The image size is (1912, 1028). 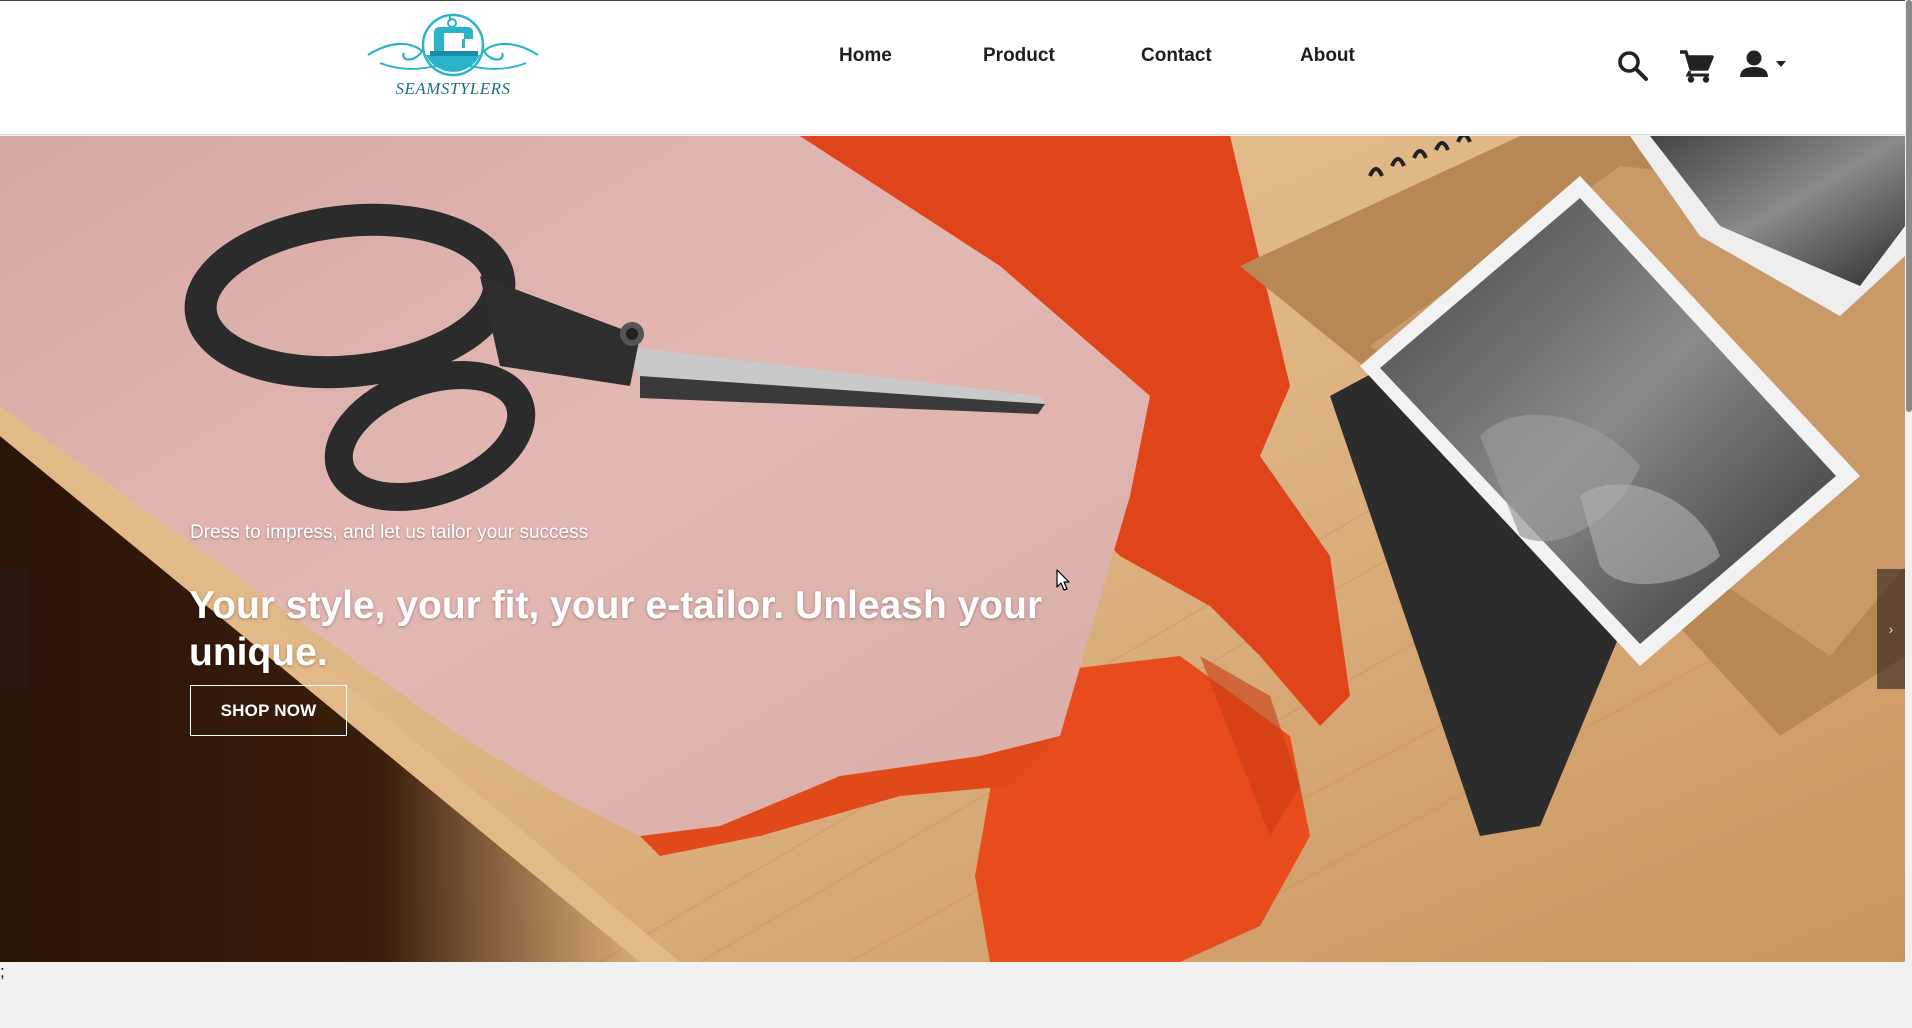 I want to click on user-icon, so click(x=1763, y=63).